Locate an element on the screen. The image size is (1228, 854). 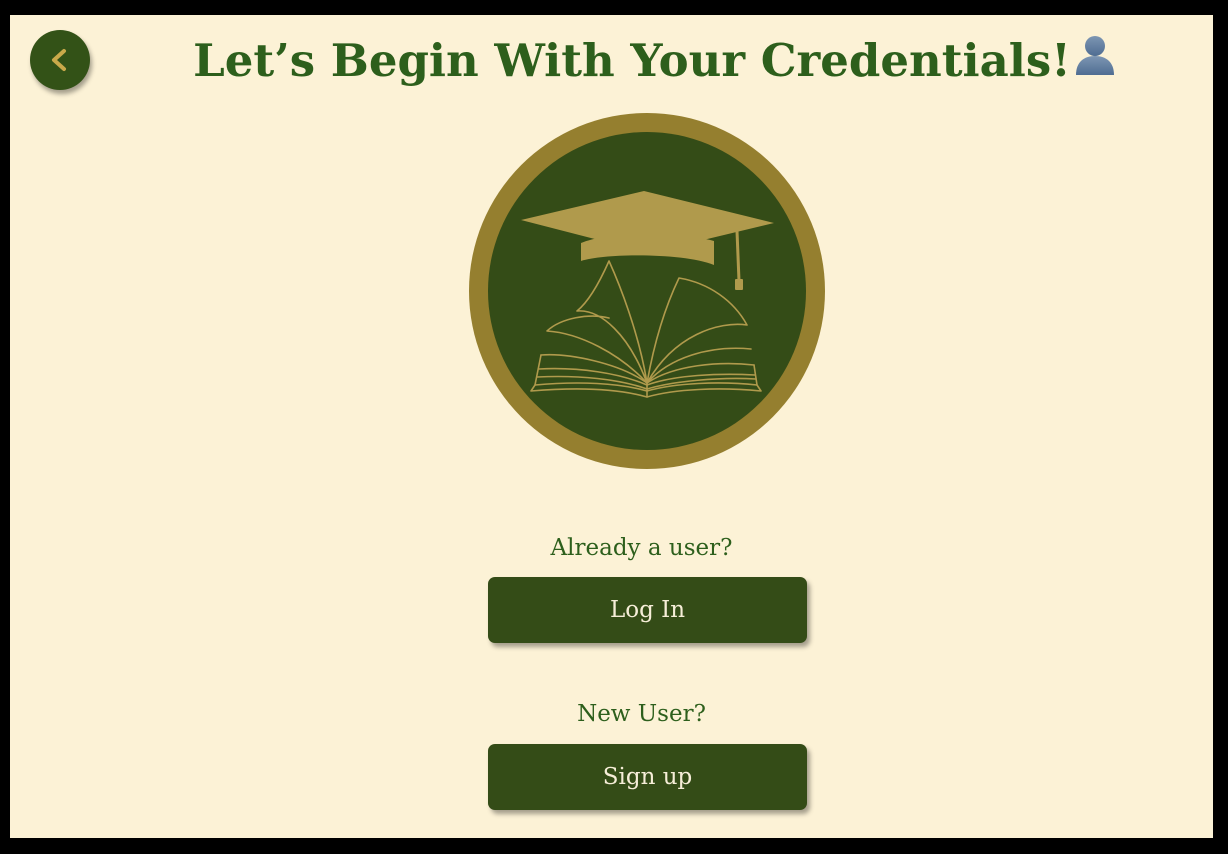
page-title: Let’s Begin With Your Credentials! is located at coordinates (611, 63).